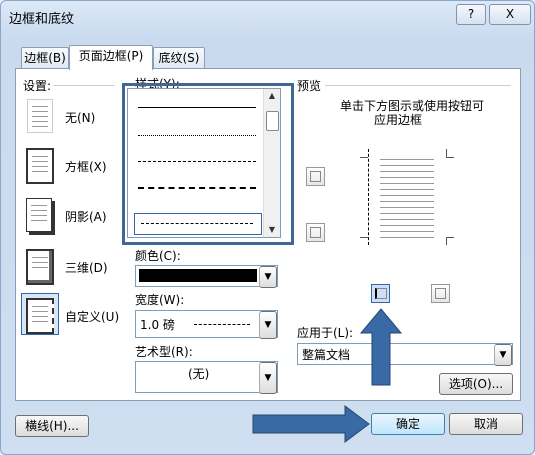 The width and height of the screenshot is (535, 455). What do you see at coordinates (222, 324) in the screenshot?
I see `width-line-sample` at bounding box center [222, 324].